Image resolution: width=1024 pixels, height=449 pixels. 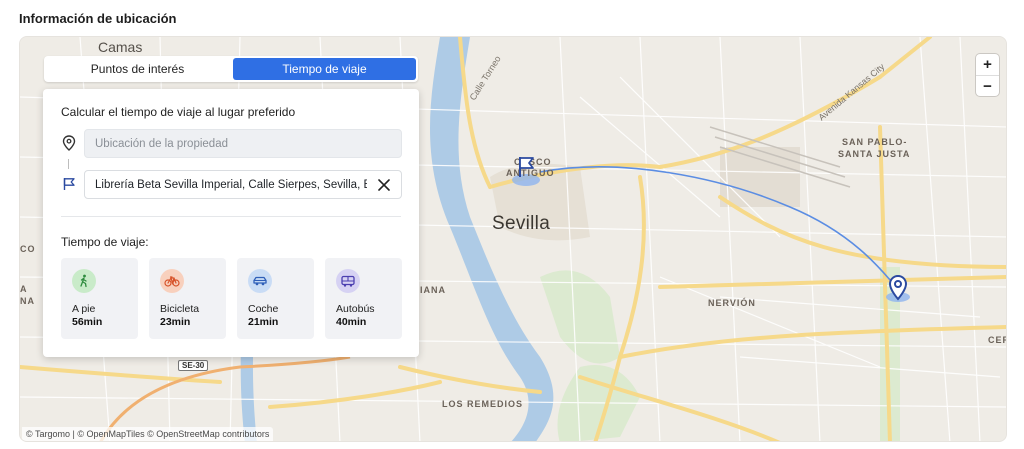 What do you see at coordinates (275, 298) in the screenshot?
I see `mode-card-car: Coche 21min` at bounding box center [275, 298].